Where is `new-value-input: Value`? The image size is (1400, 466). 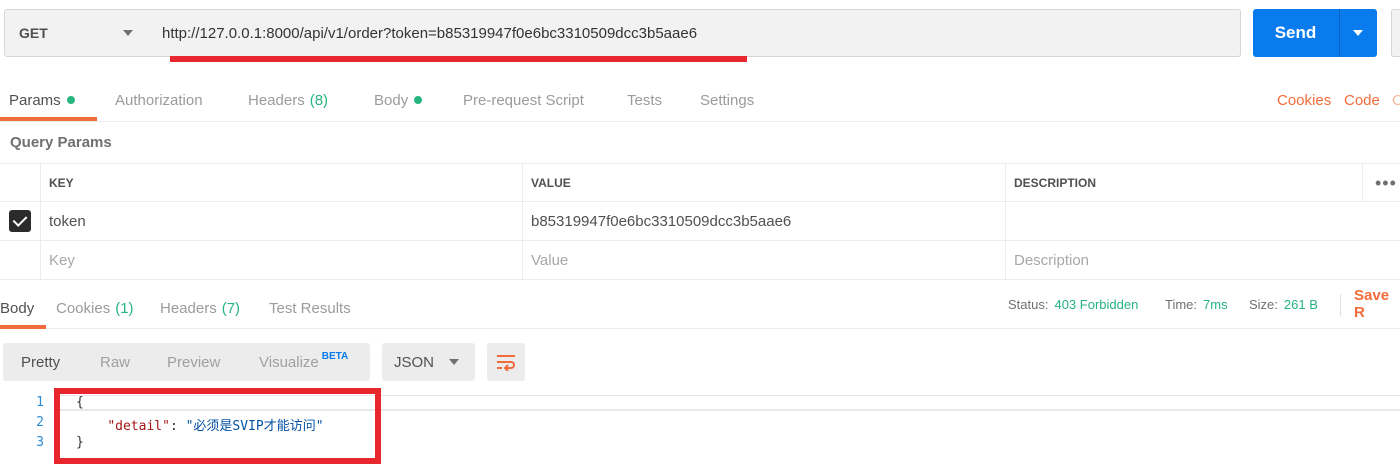
new-value-input: Value is located at coordinates (763, 260).